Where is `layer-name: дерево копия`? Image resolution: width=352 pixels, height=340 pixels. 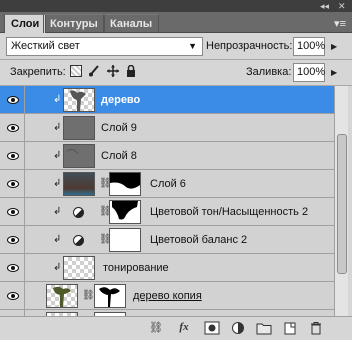
layer-name: дерево копия is located at coordinates (167, 296).